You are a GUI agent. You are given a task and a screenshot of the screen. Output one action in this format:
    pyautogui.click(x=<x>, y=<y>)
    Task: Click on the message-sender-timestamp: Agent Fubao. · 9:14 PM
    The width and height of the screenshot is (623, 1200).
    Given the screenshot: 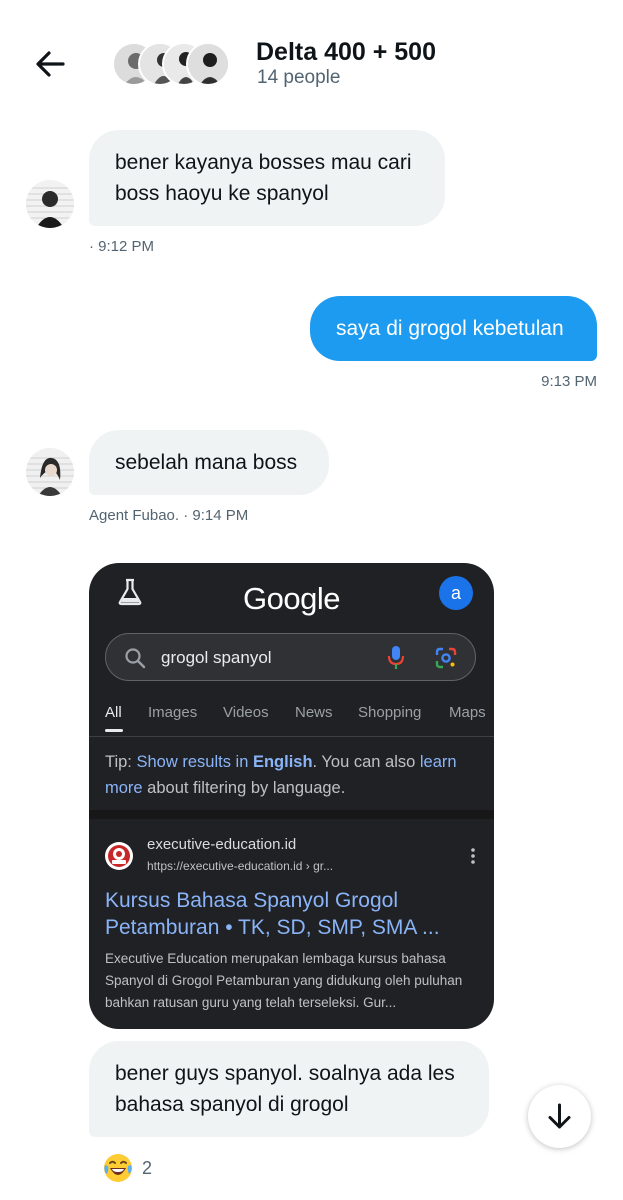 What is the action you would take?
    pyautogui.click(x=169, y=515)
    